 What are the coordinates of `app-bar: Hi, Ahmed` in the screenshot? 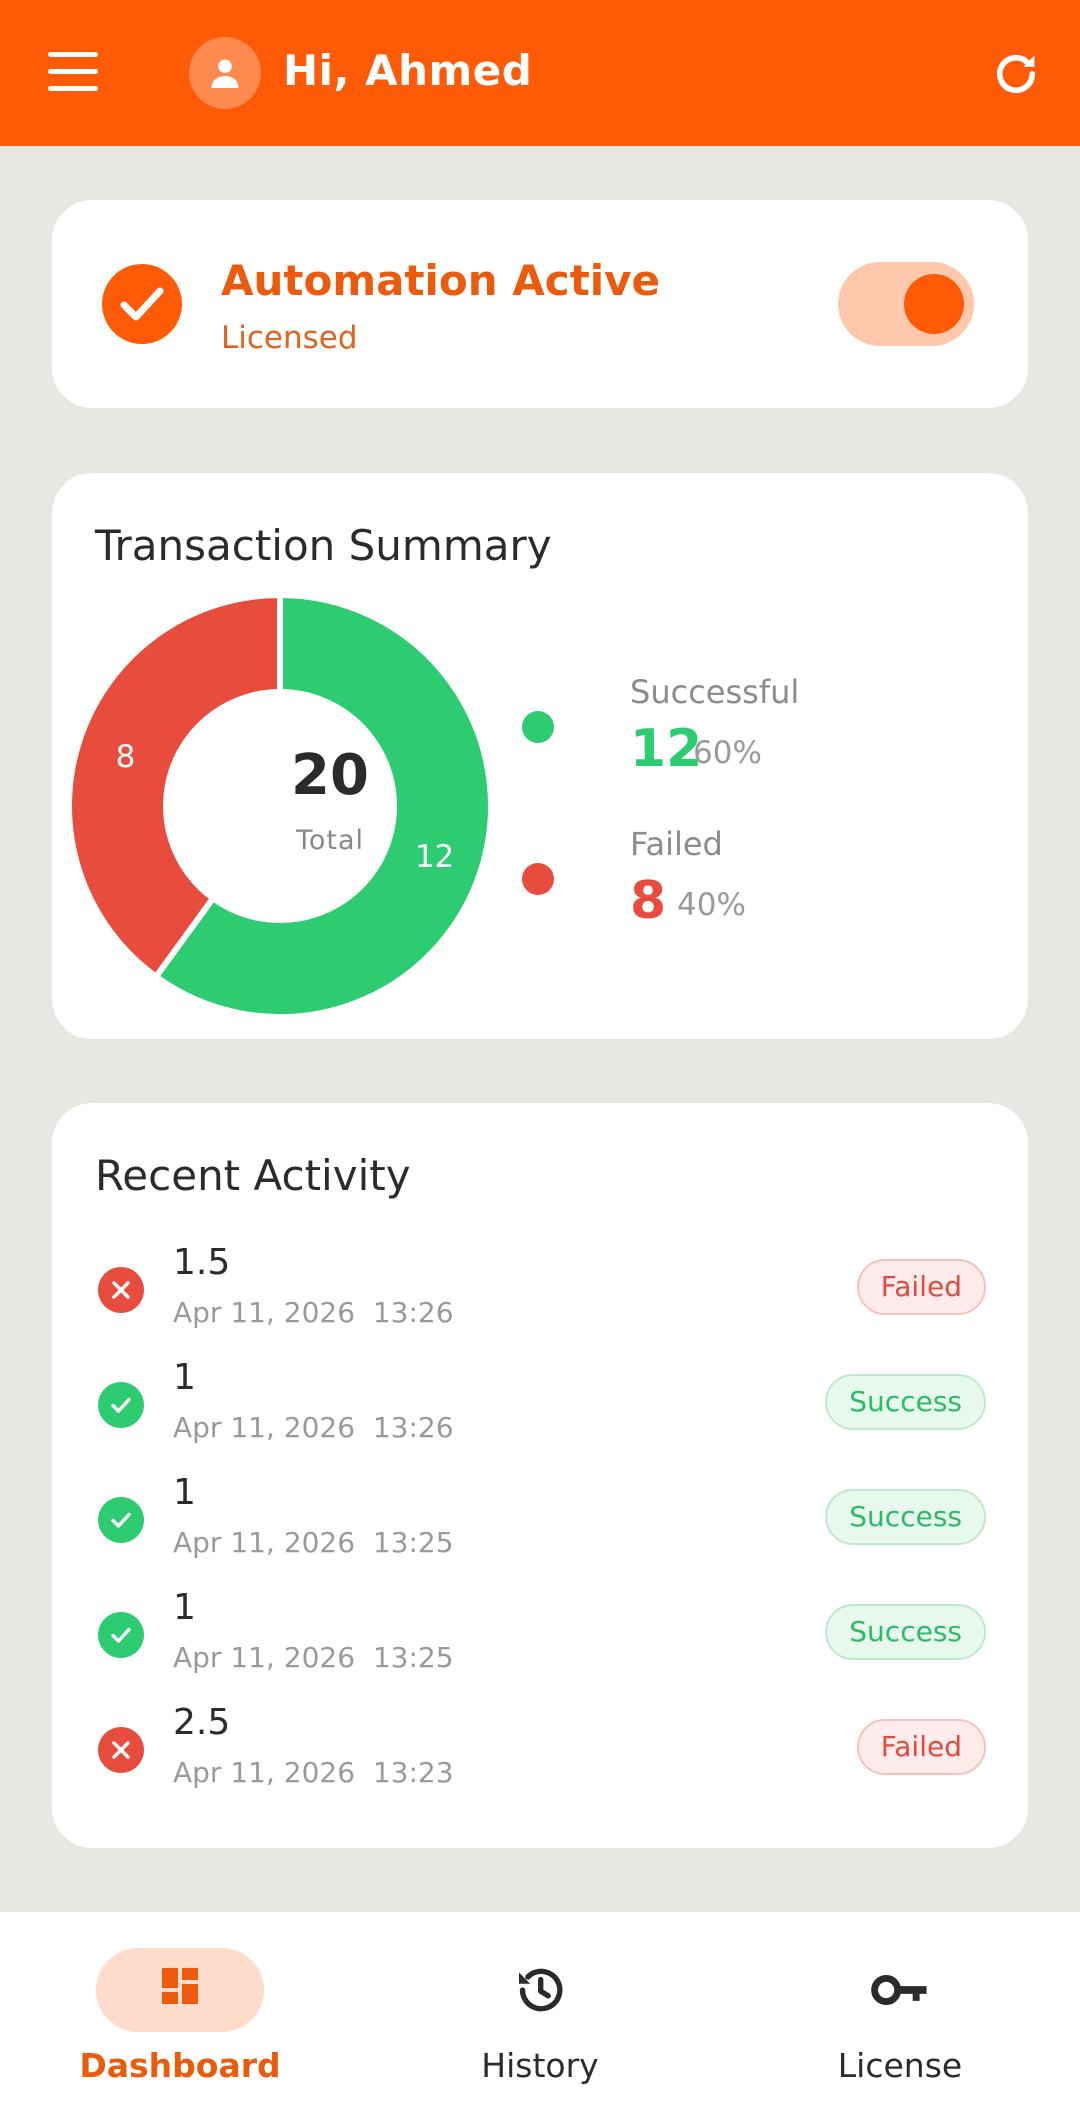 It's located at (540, 73).